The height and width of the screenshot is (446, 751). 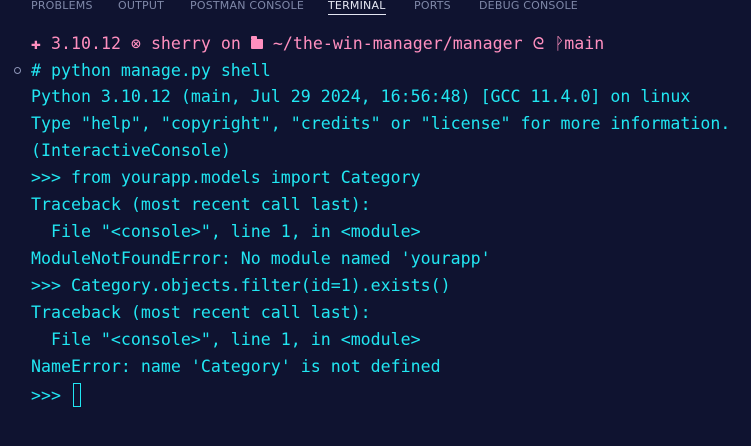 I want to click on input-line: >>>, so click(x=56, y=395).